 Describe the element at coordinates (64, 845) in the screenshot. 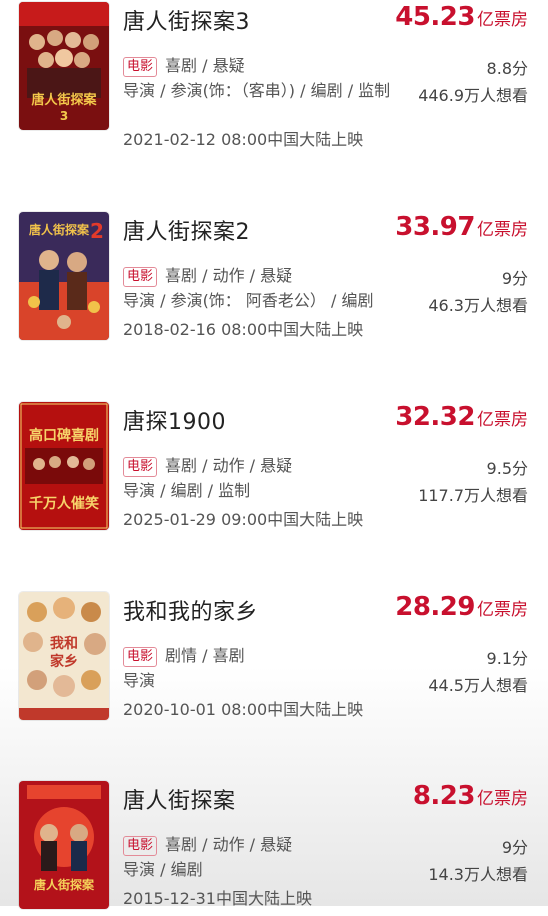

I see `movie-poster: 唐人街探案` at that location.